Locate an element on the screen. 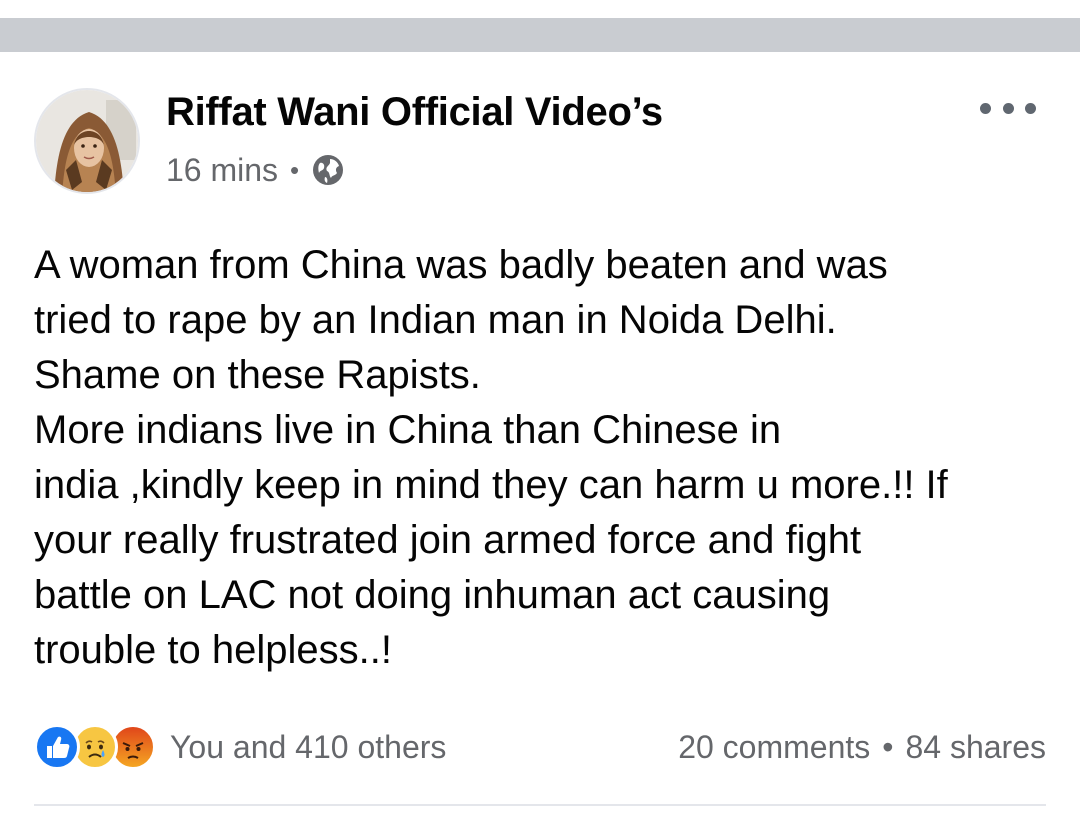 The width and height of the screenshot is (1080, 817). post-meta: 16 mins • is located at coordinates (255, 170).